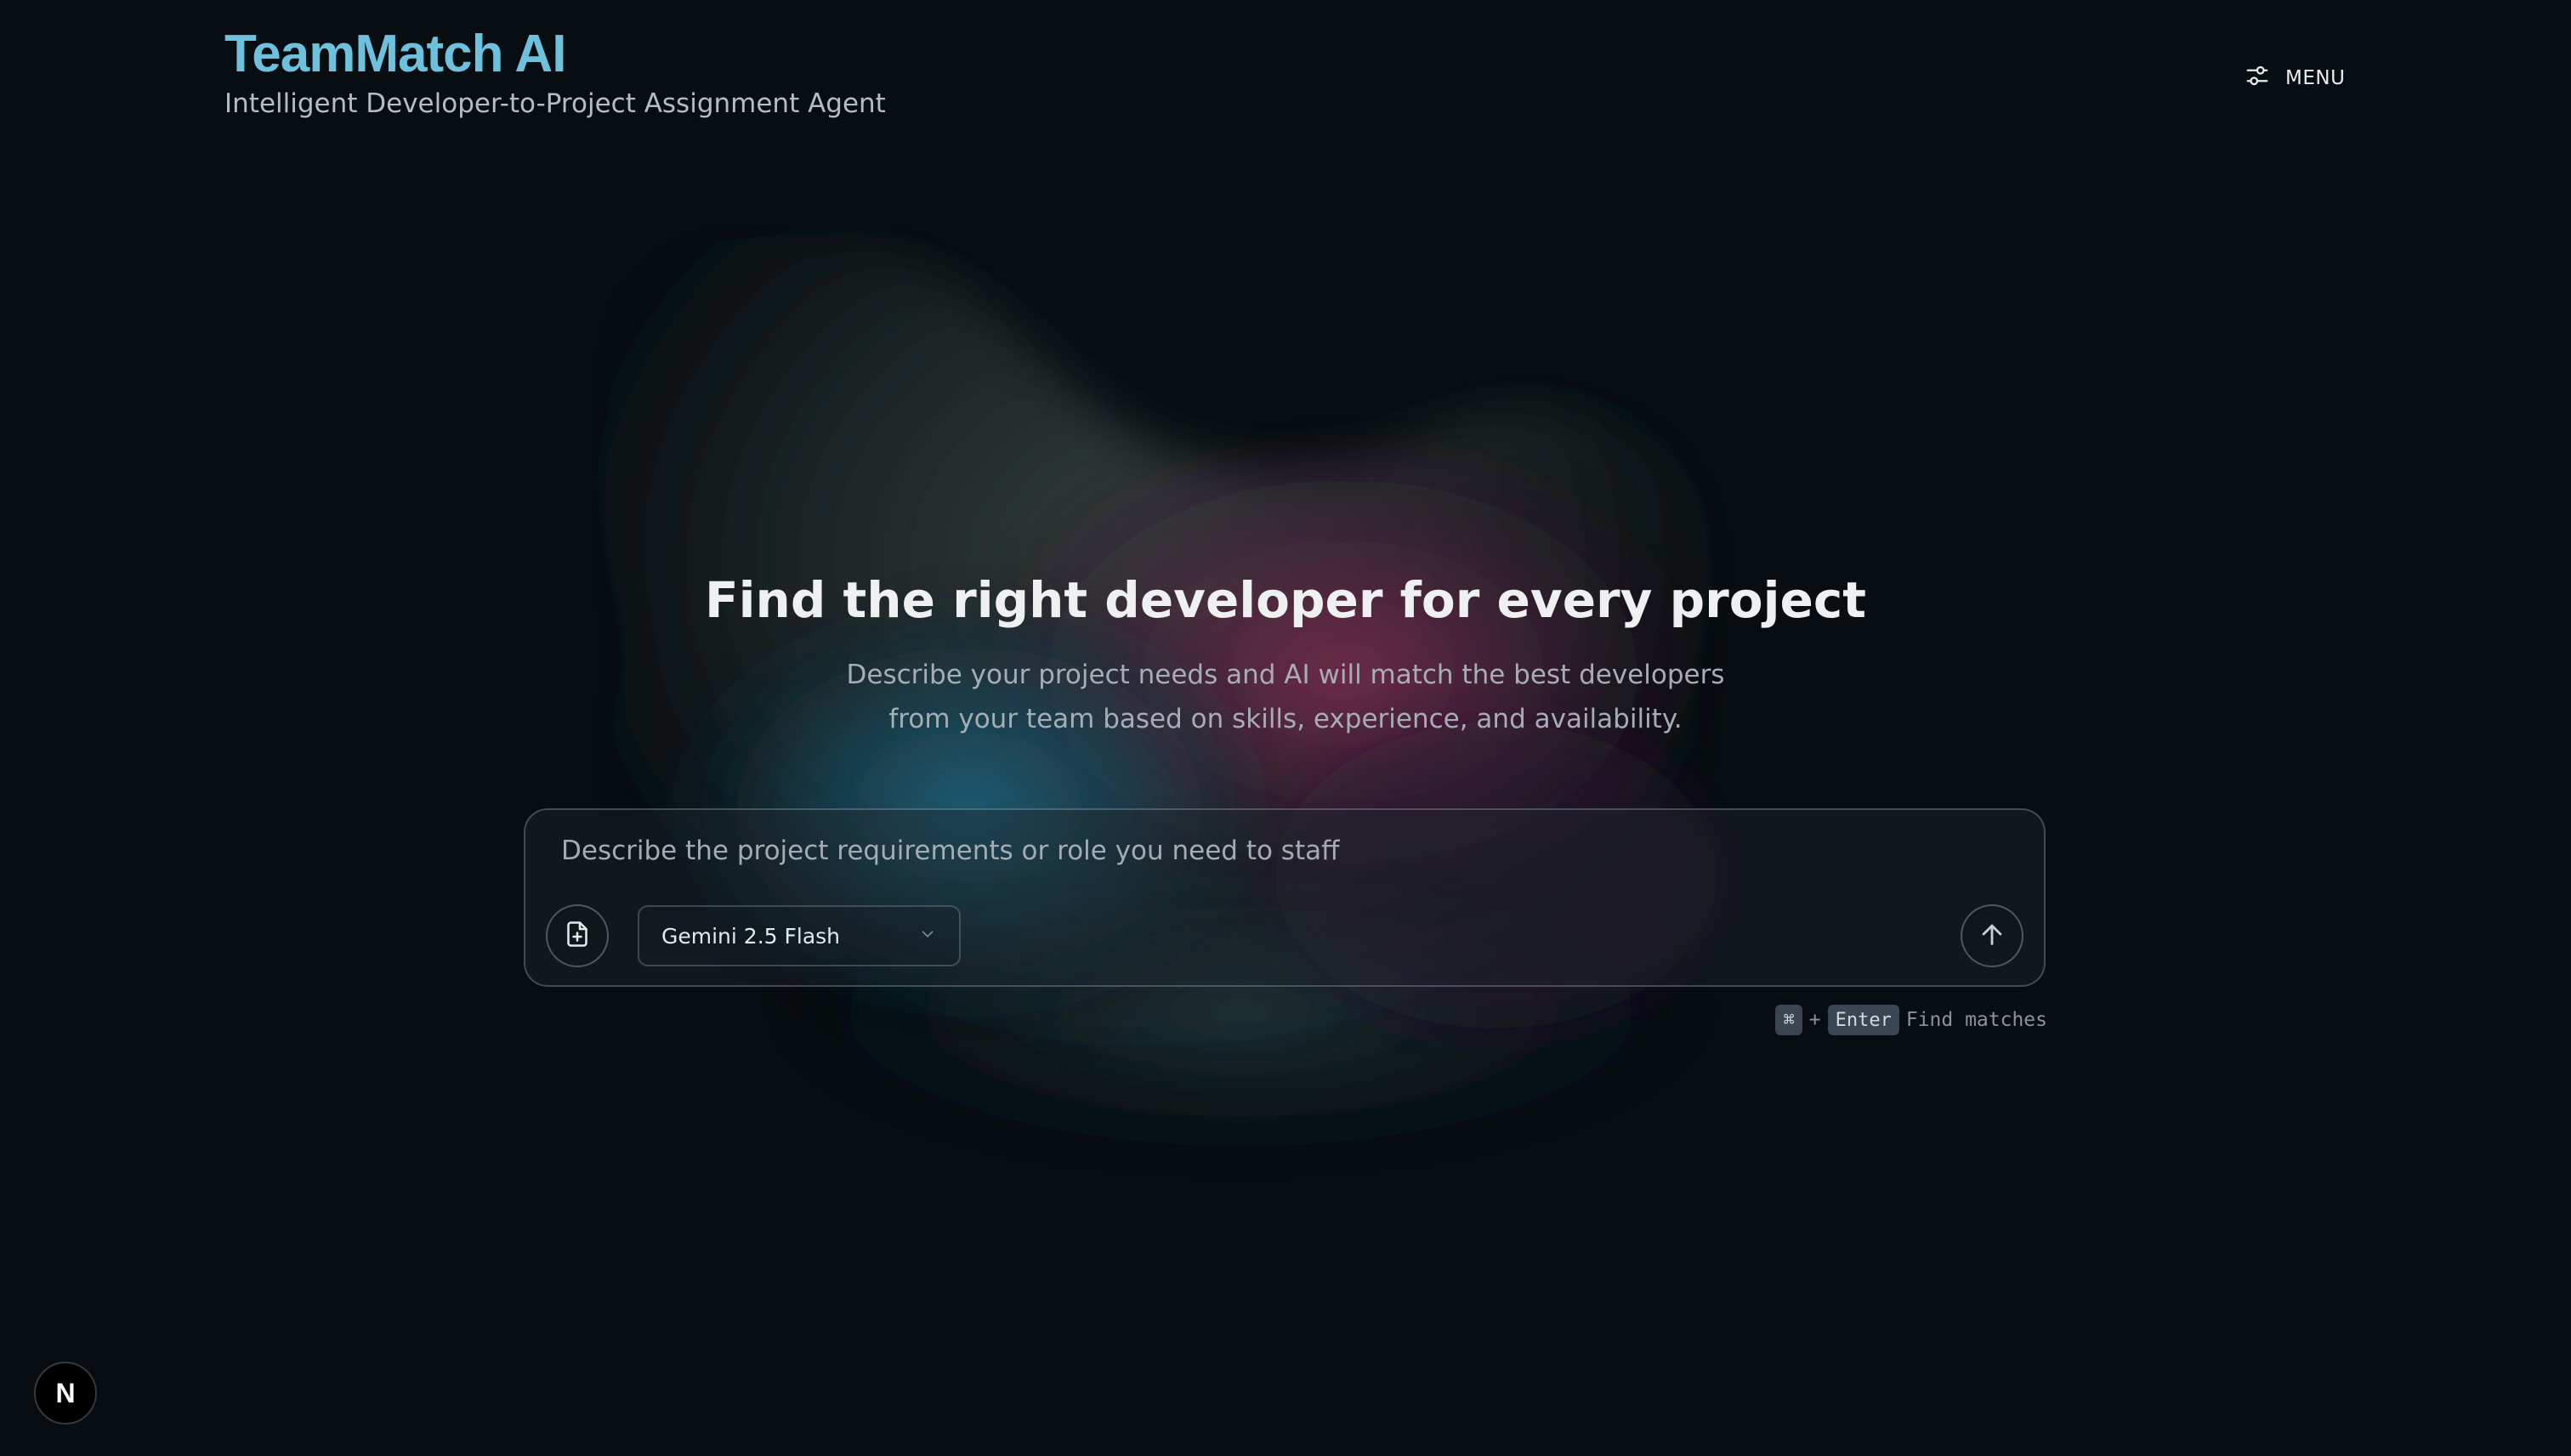  Describe the element at coordinates (1814, 1020) in the screenshot. I see `shortcut-plus: +` at that location.